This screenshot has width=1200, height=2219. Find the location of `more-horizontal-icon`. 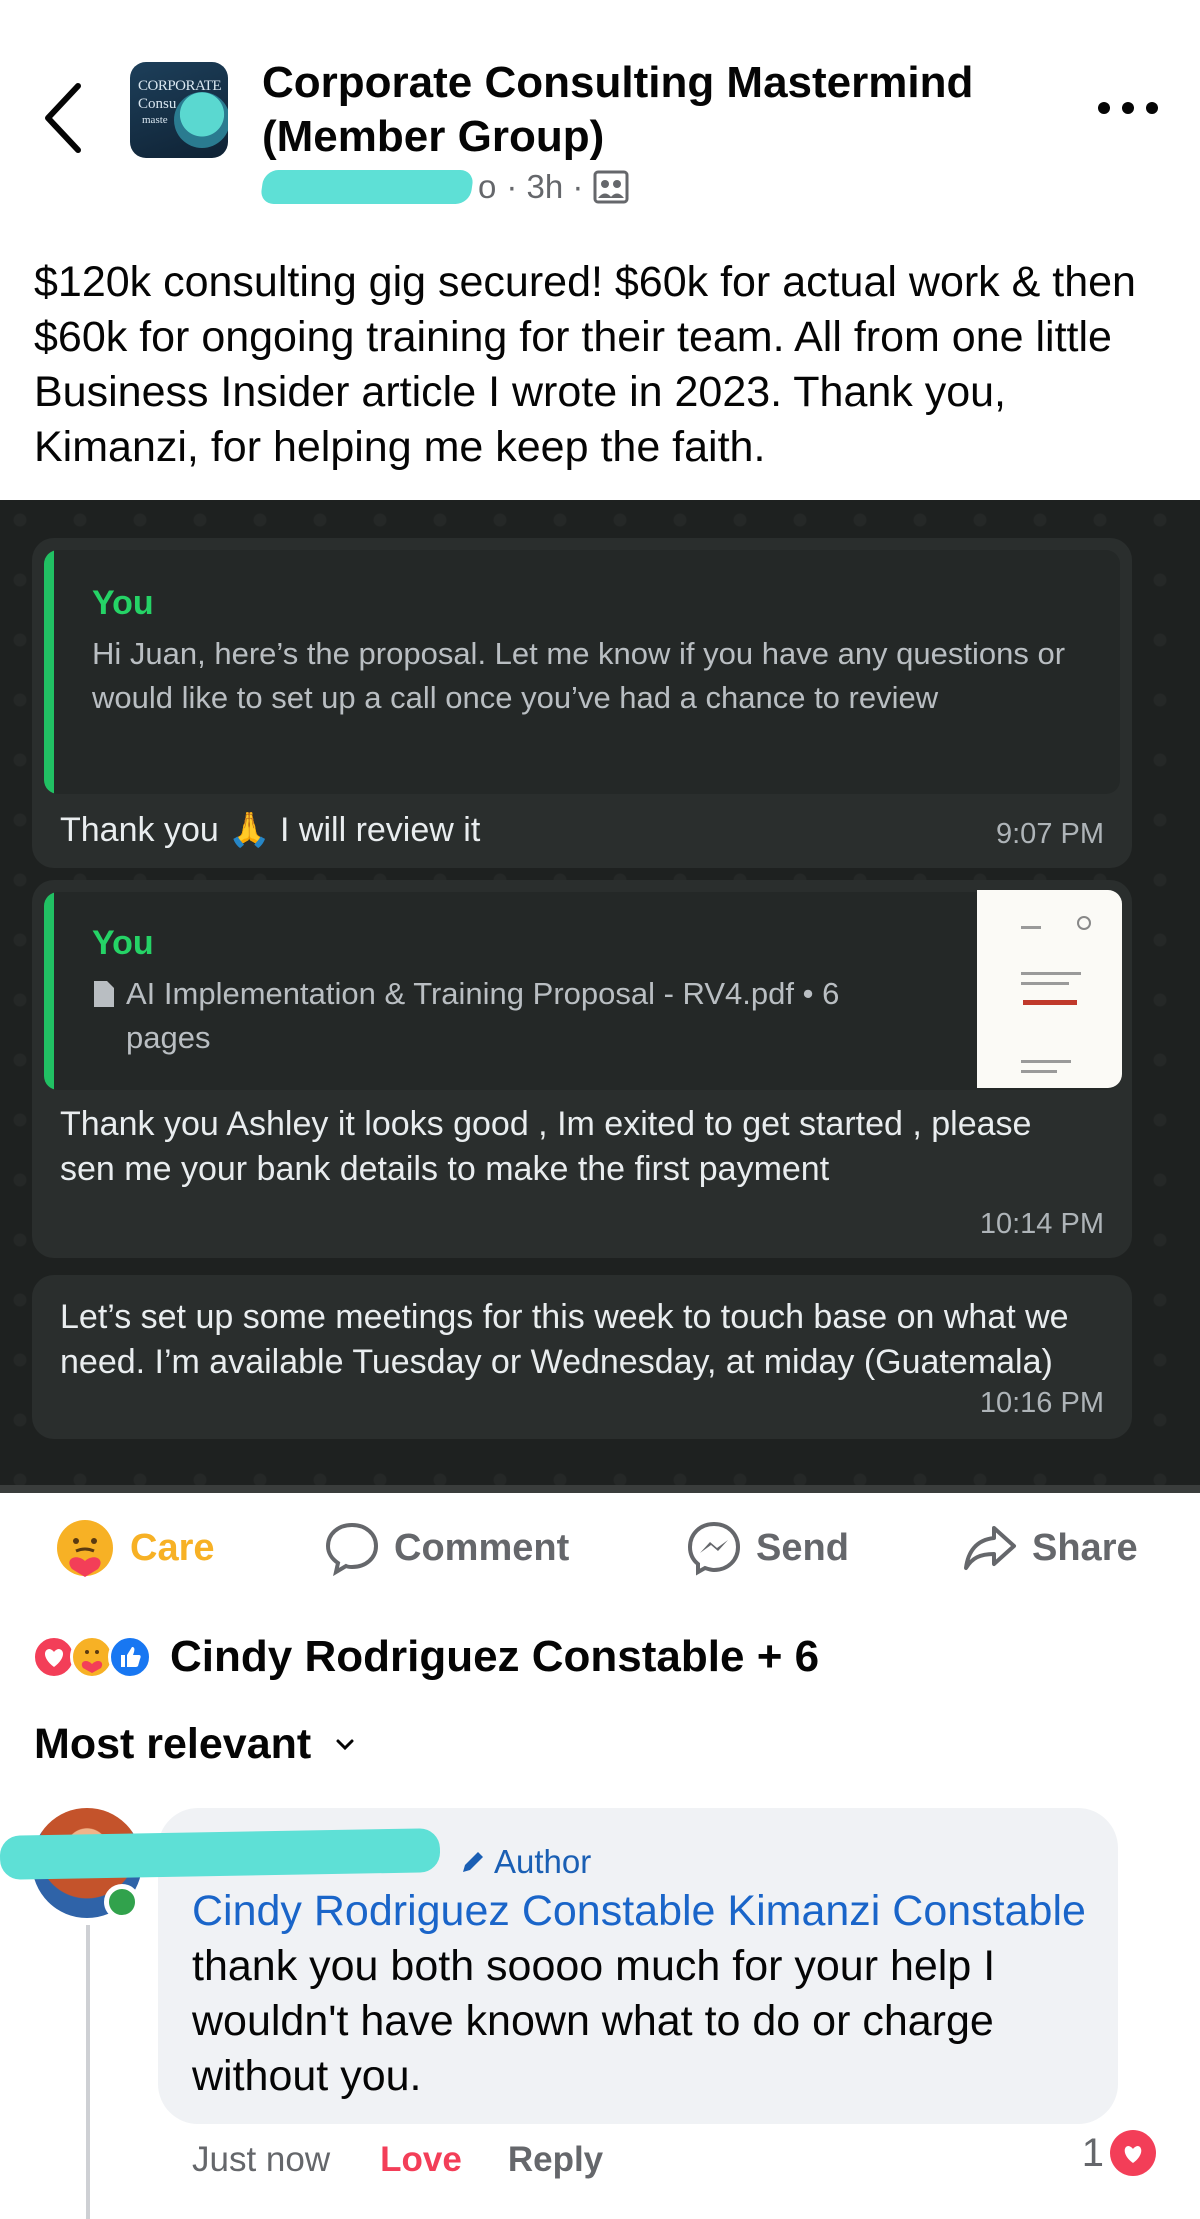

more-horizontal-icon is located at coordinates (1128, 112).